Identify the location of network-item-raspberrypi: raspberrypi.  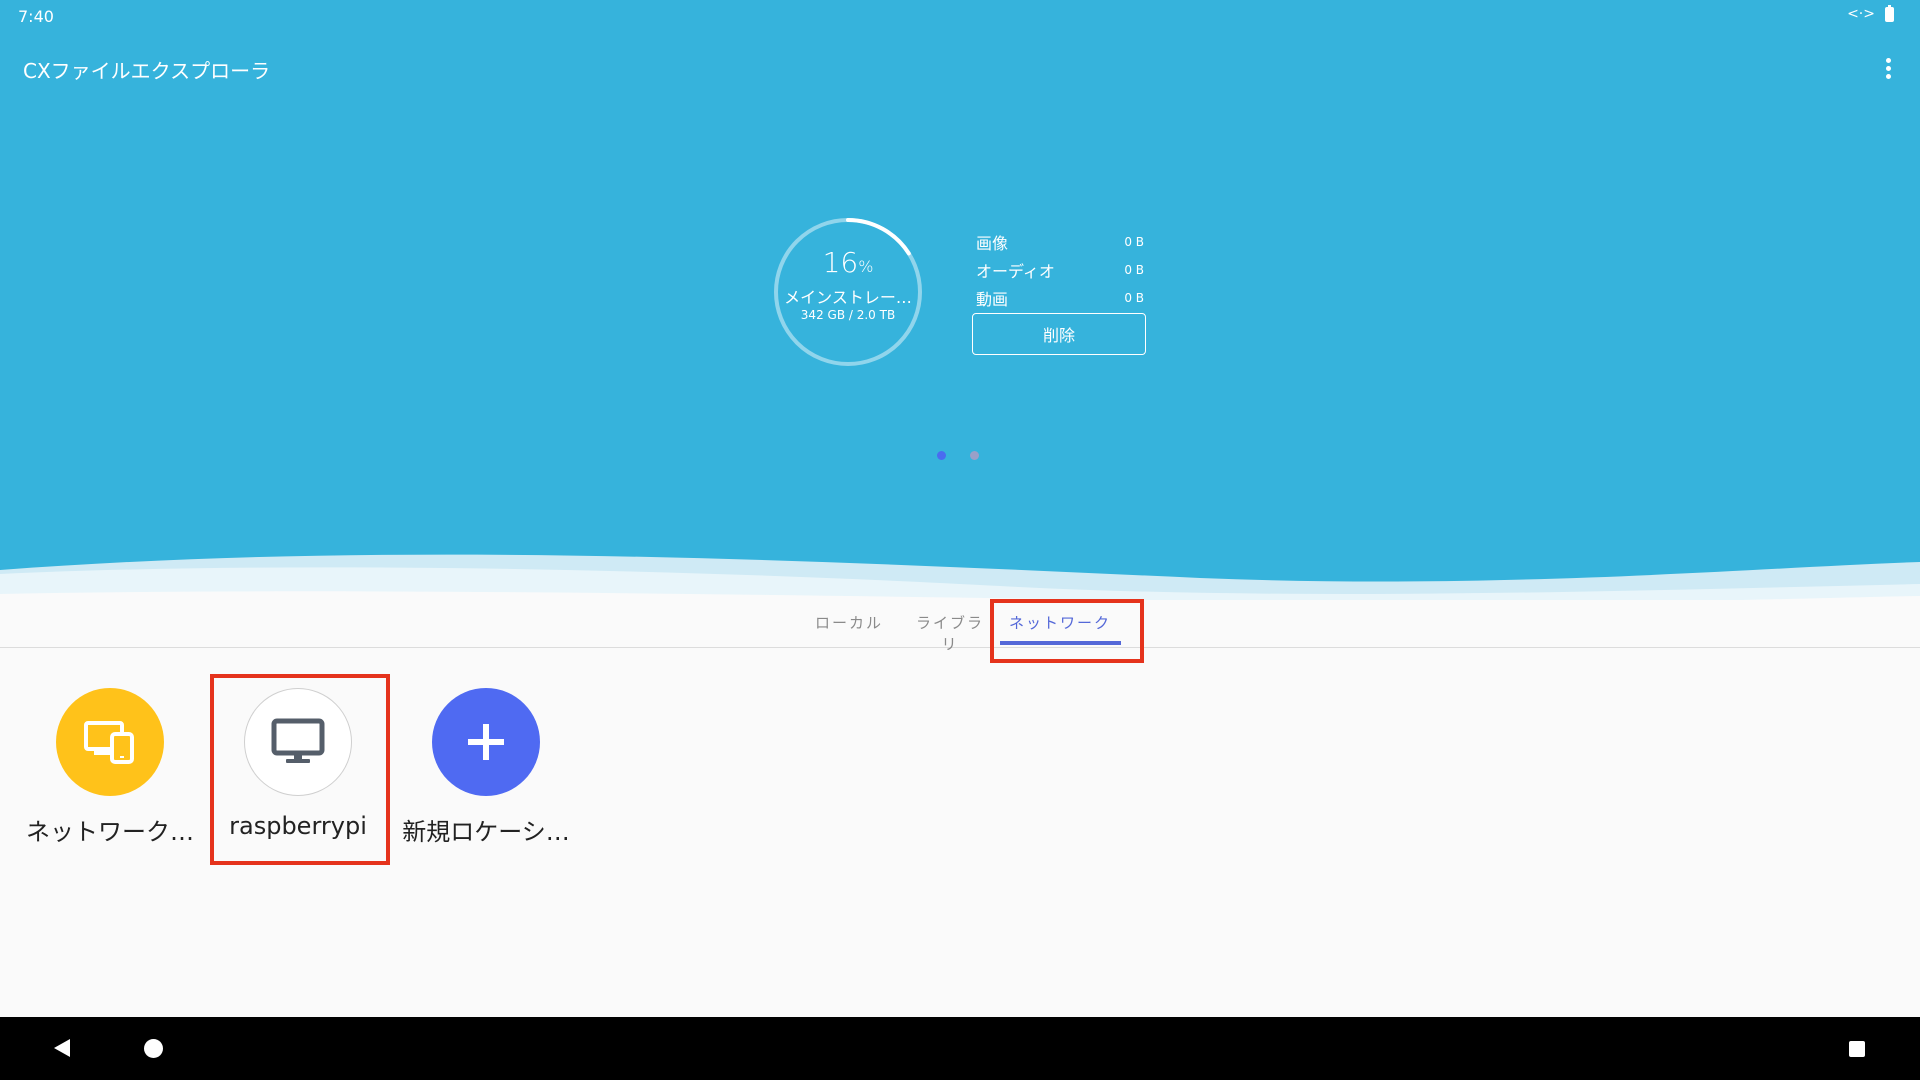
(298, 768).